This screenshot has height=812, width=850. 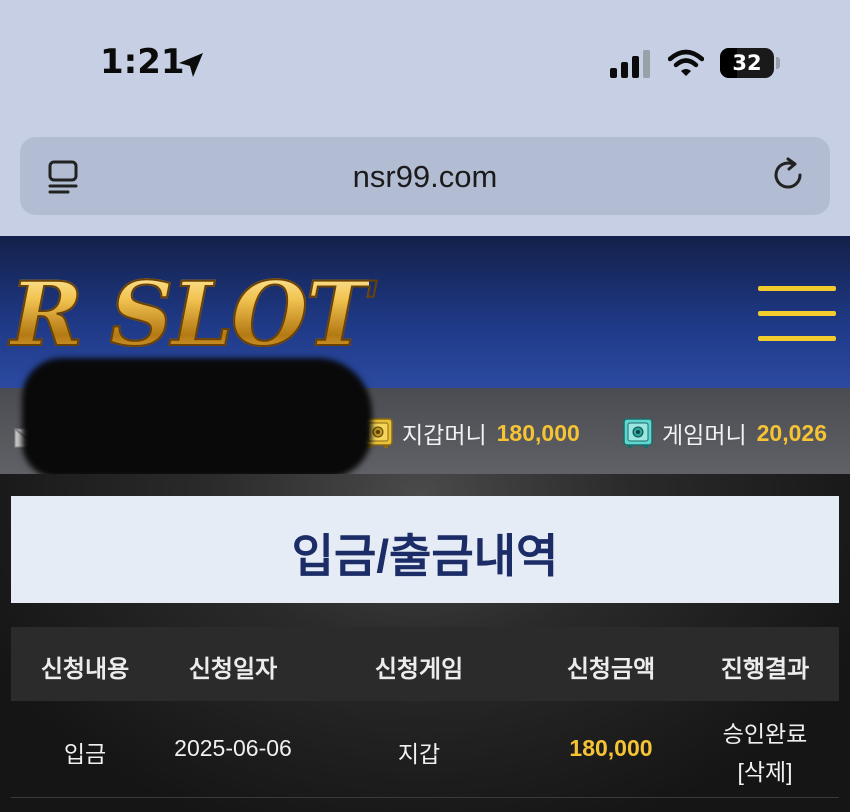 I want to click on table-row: 입금 2025-06-06 지갑 180,000 승인완료 [삭제], so click(x=425, y=751).